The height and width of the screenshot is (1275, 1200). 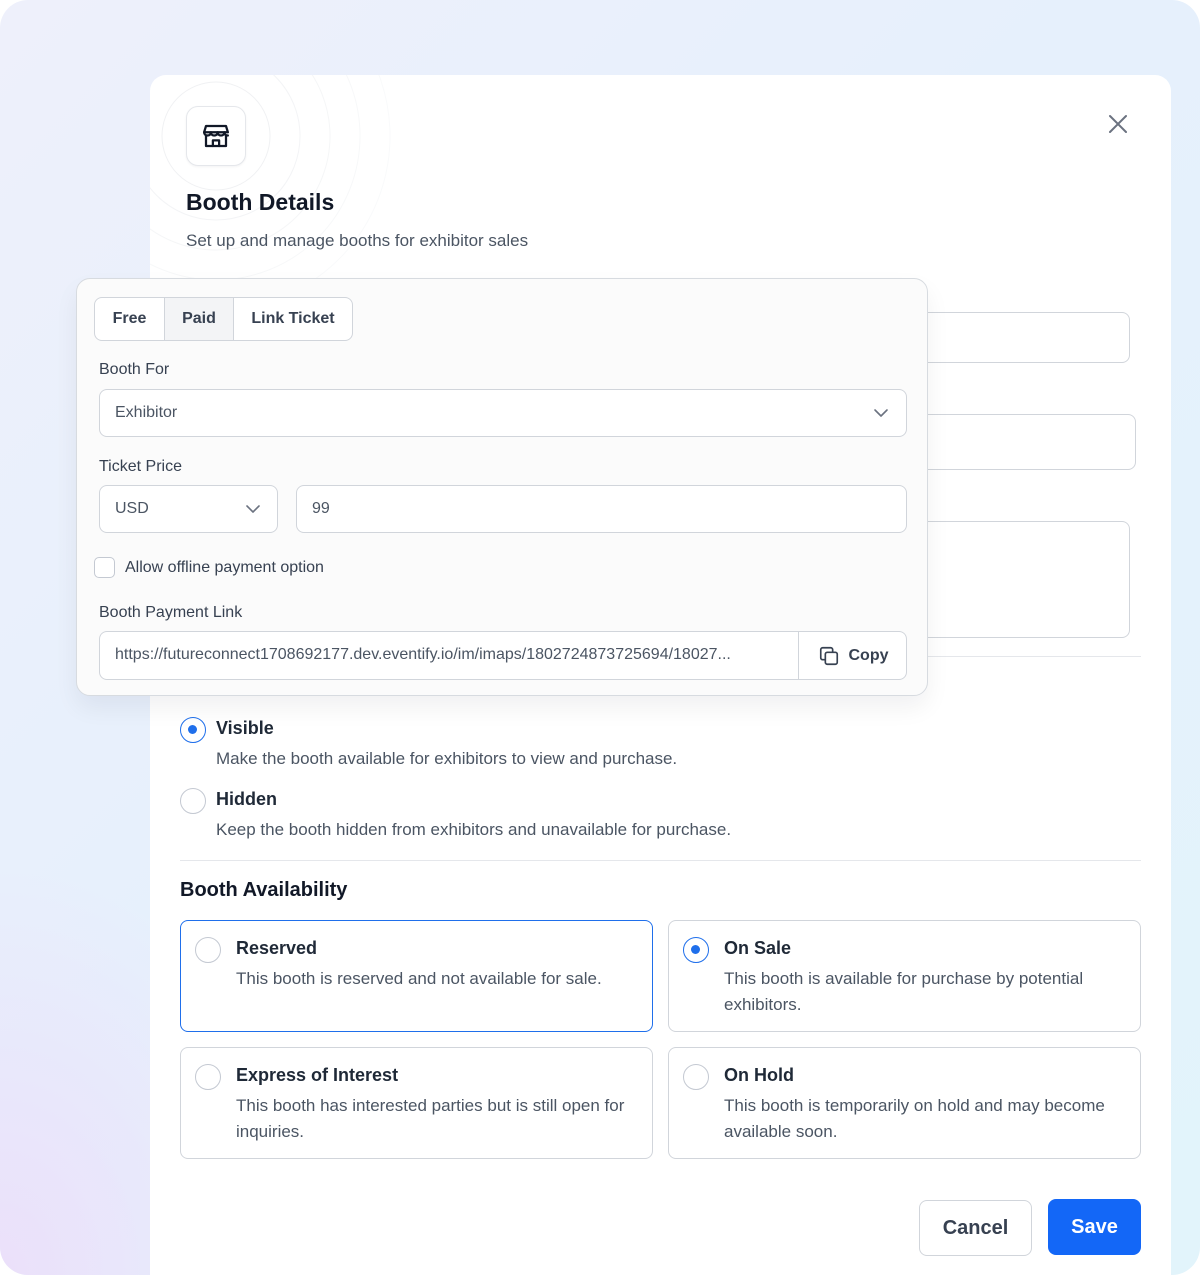 What do you see at coordinates (696, 1077) in the screenshot?
I see `on-hold-radio` at bounding box center [696, 1077].